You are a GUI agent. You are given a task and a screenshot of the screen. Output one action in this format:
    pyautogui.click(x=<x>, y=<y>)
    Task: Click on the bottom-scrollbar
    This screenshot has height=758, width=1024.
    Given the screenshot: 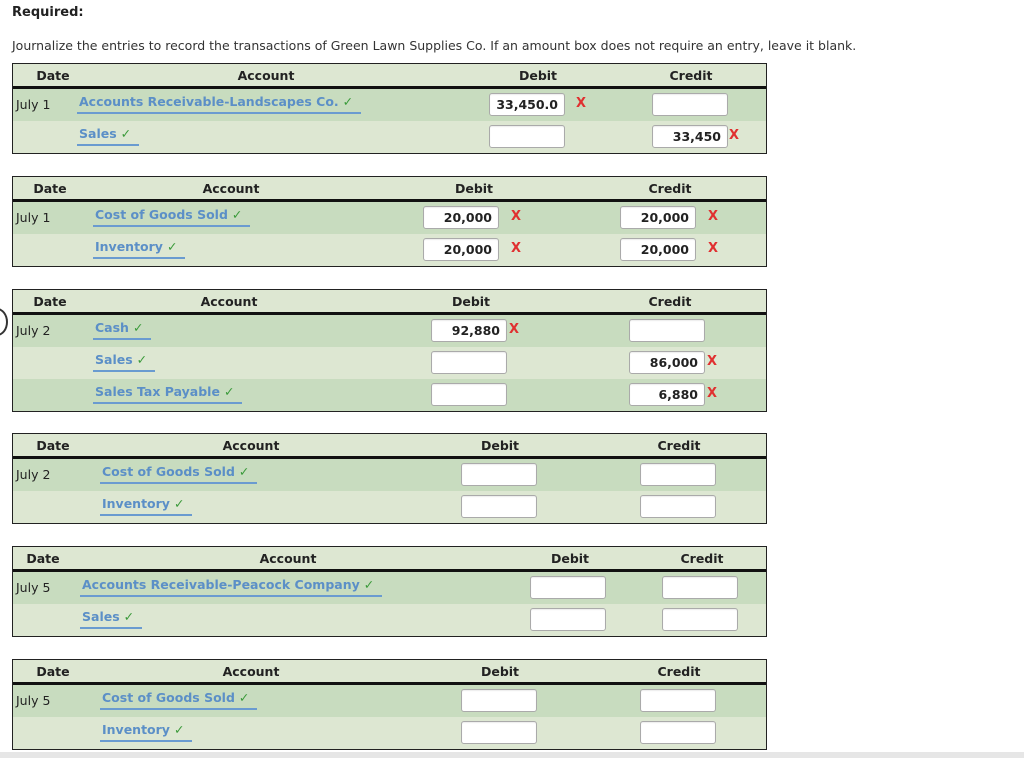 What is the action you would take?
    pyautogui.click(x=512, y=755)
    